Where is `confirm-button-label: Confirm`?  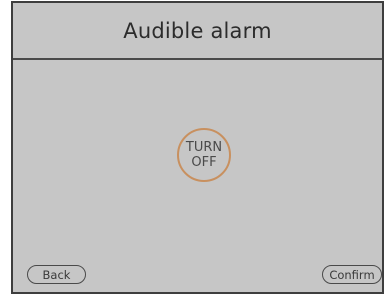 confirm-button-label: Confirm is located at coordinates (352, 274).